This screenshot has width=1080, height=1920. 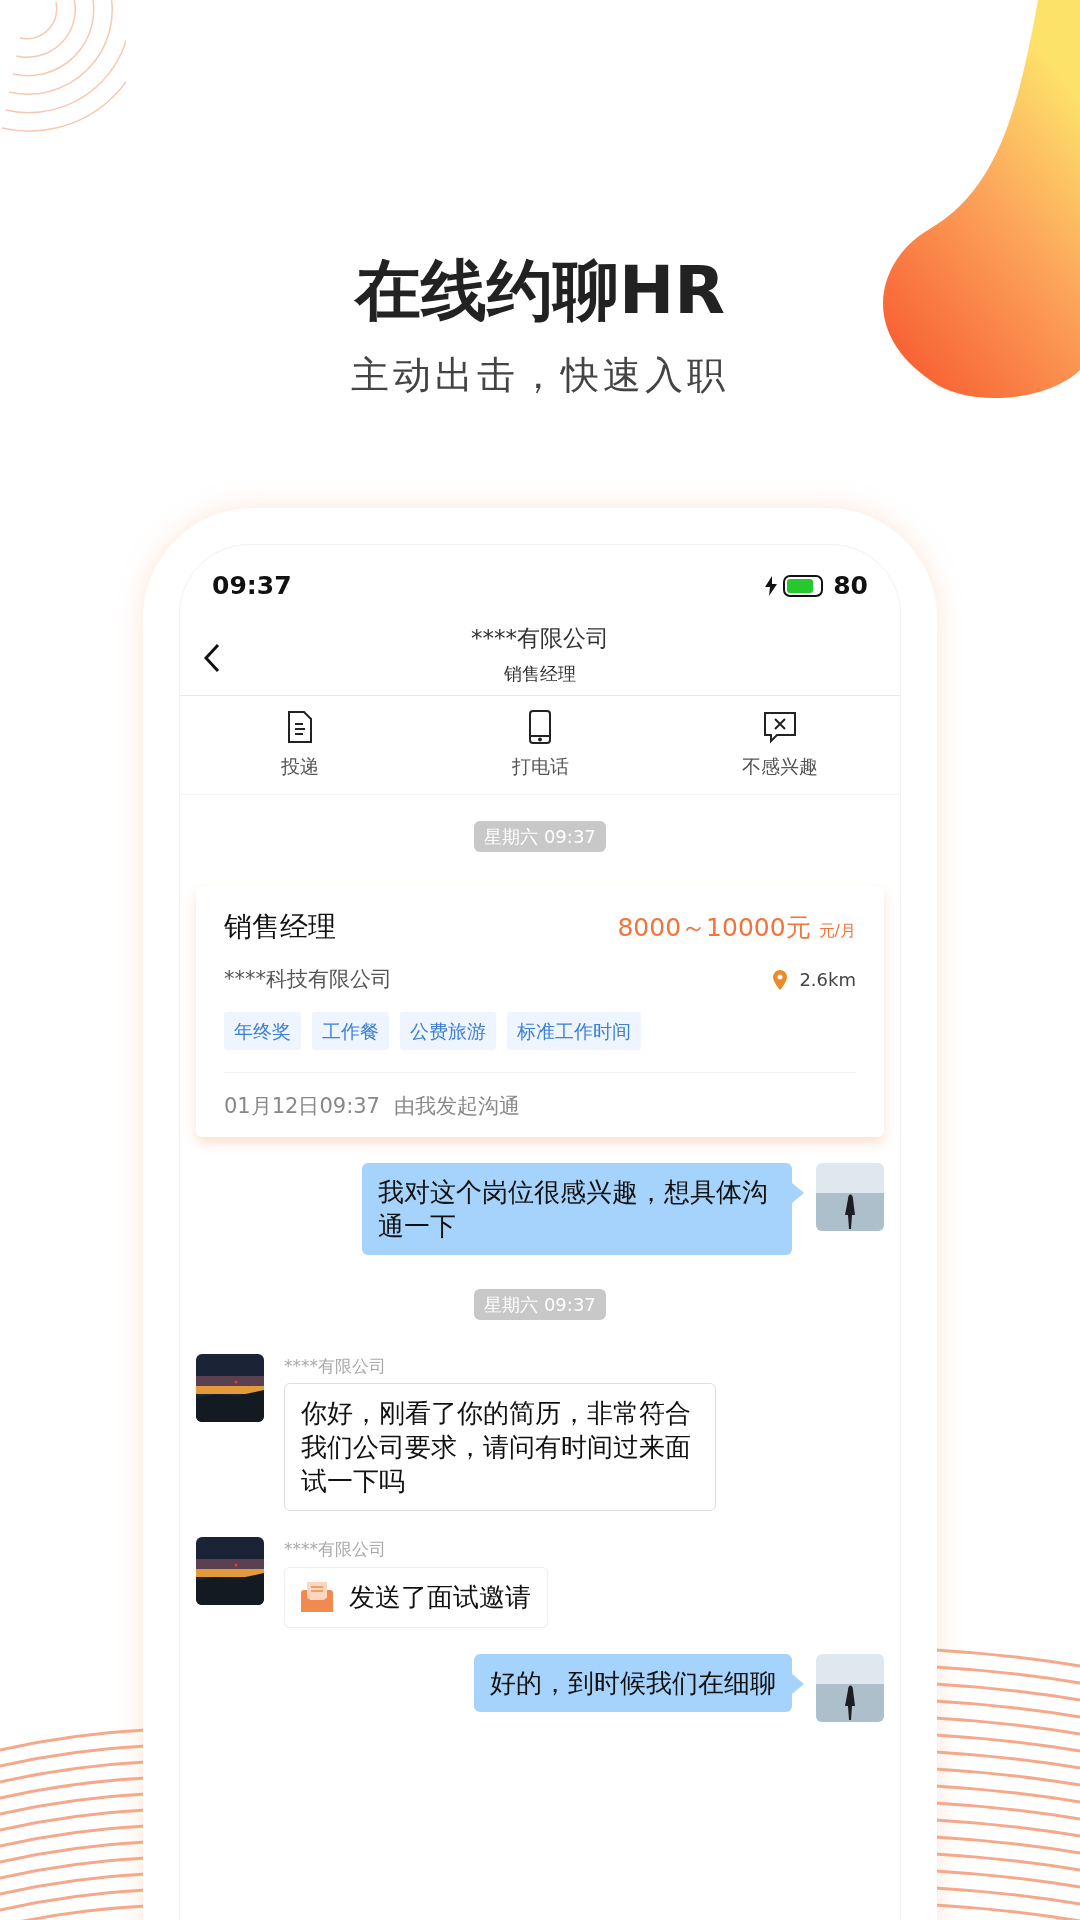 I want to click on location-pin-icon, so click(x=780, y=979).